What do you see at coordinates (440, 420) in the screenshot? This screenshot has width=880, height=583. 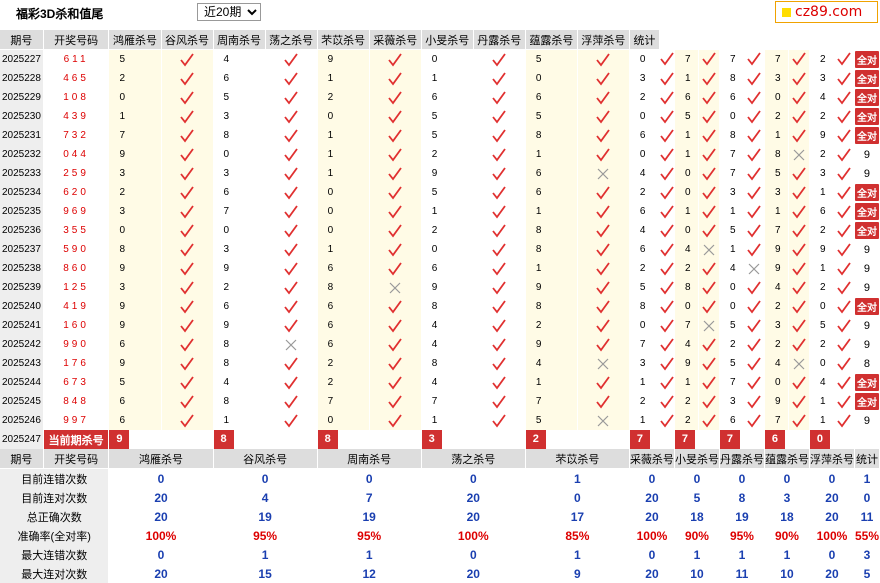 I see `table-row: 2025246 997 6 1 0 1 5 1 2 6 7 1 9` at bounding box center [440, 420].